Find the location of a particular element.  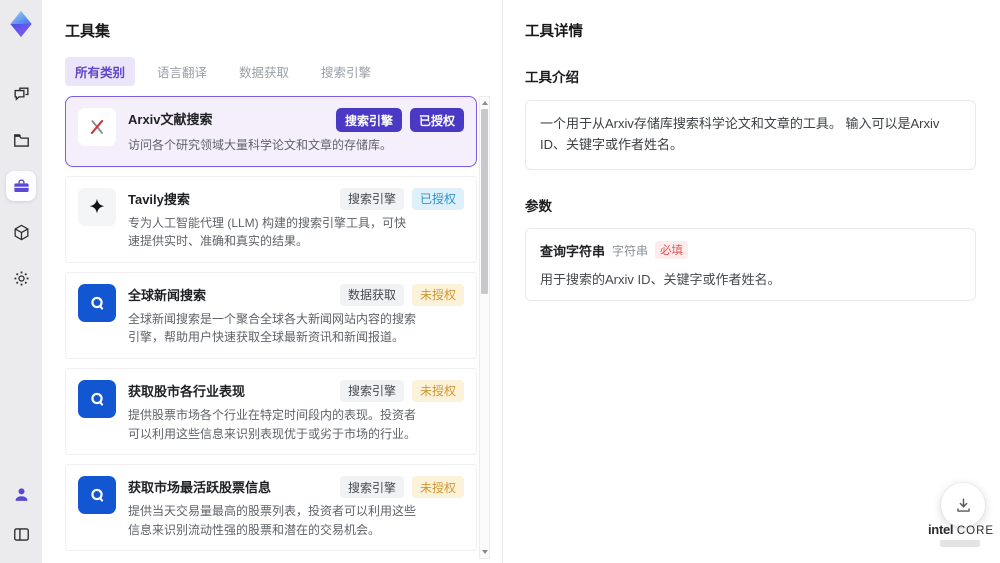

sidebar-item-settings is located at coordinates (21, 278).